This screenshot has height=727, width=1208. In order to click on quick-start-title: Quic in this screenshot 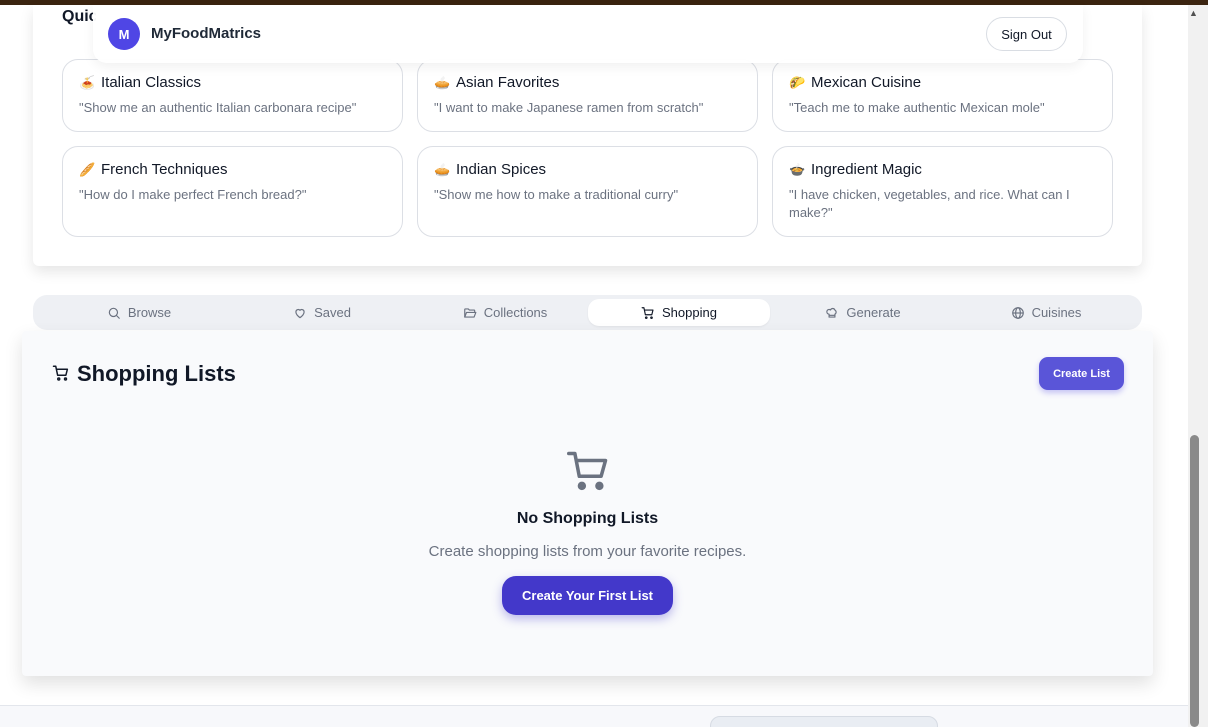, I will do `click(79, 16)`.